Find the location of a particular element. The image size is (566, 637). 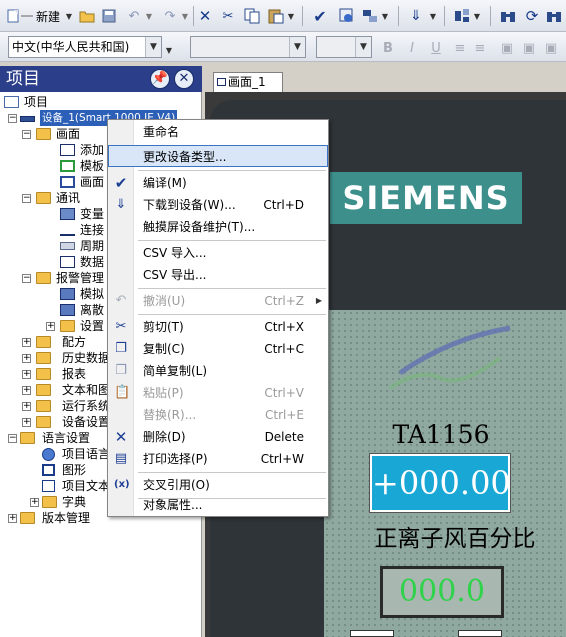

undo-icon: ↶ is located at coordinates (134, 16).